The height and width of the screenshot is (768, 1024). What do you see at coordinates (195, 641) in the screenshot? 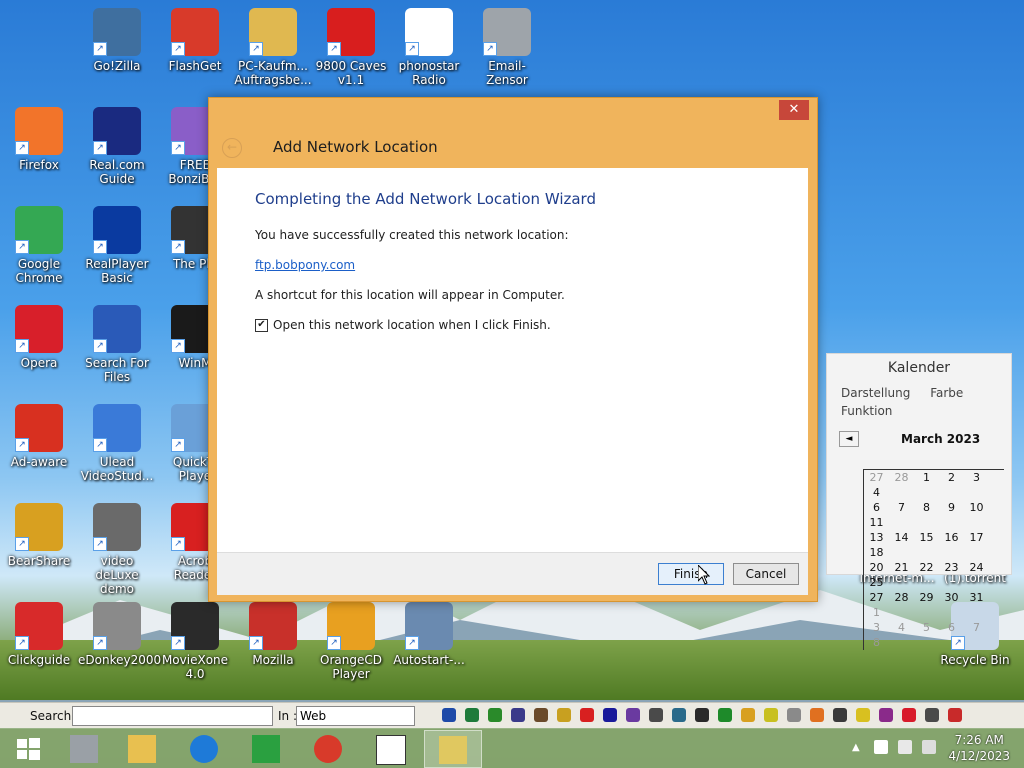
I see `desktop-icon: ↗ MovieXone 4.0` at bounding box center [195, 641].